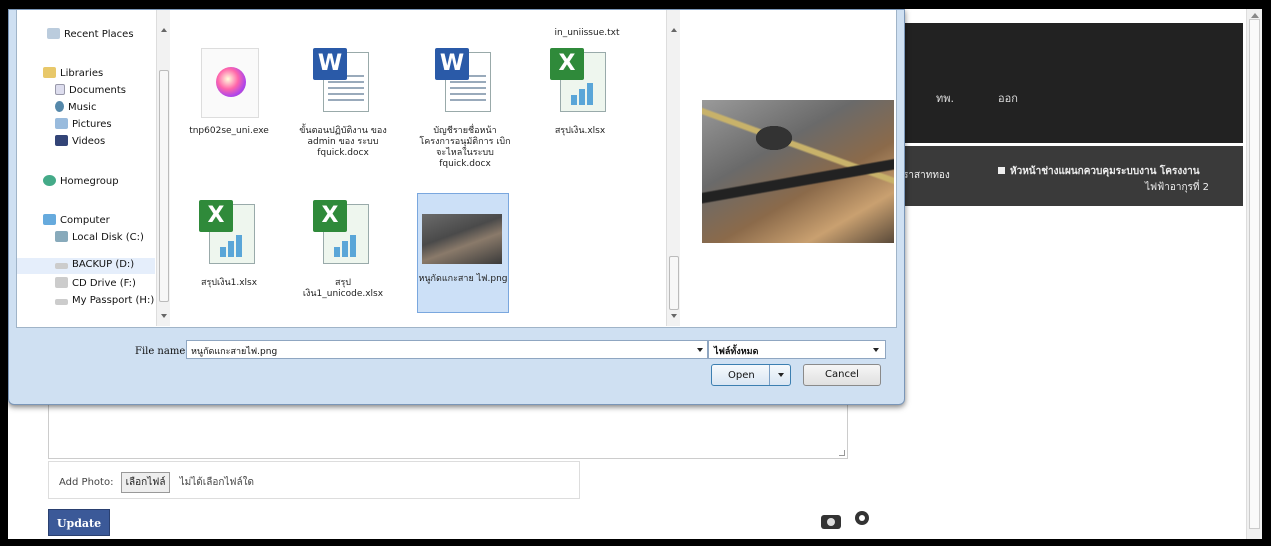  Describe the element at coordinates (61, 282) in the screenshot. I see `cd-drive-icon` at that location.